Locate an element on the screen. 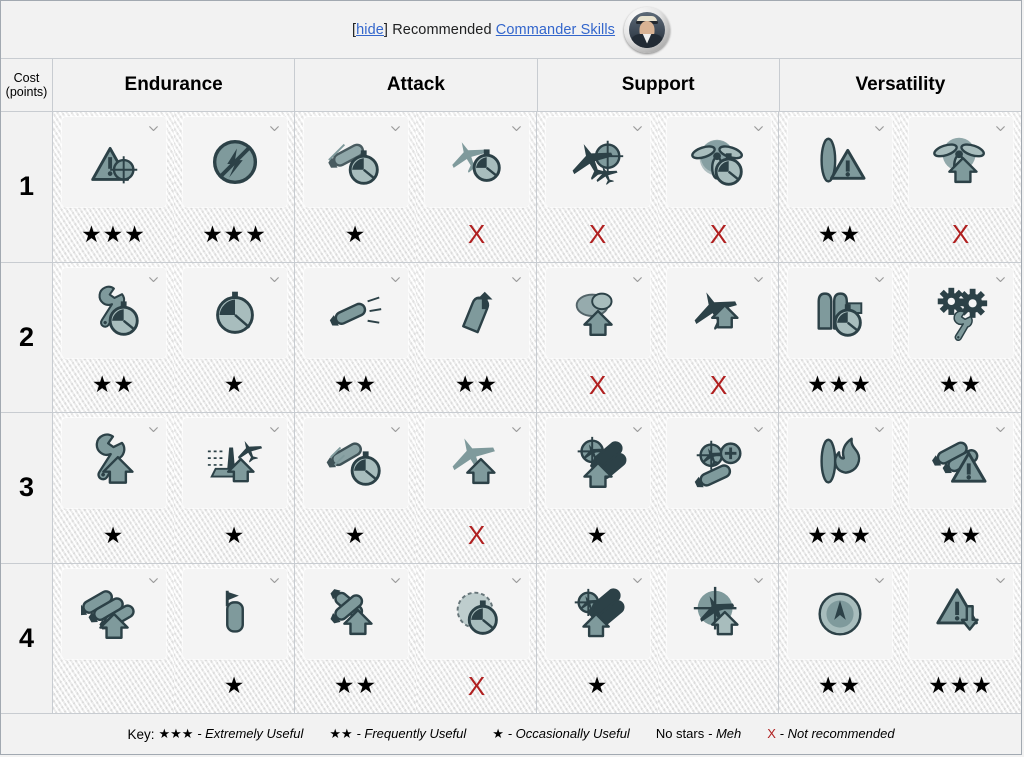 The width and height of the screenshot is (1024, 757). commander-avatar is located at coordinates (647, 29).